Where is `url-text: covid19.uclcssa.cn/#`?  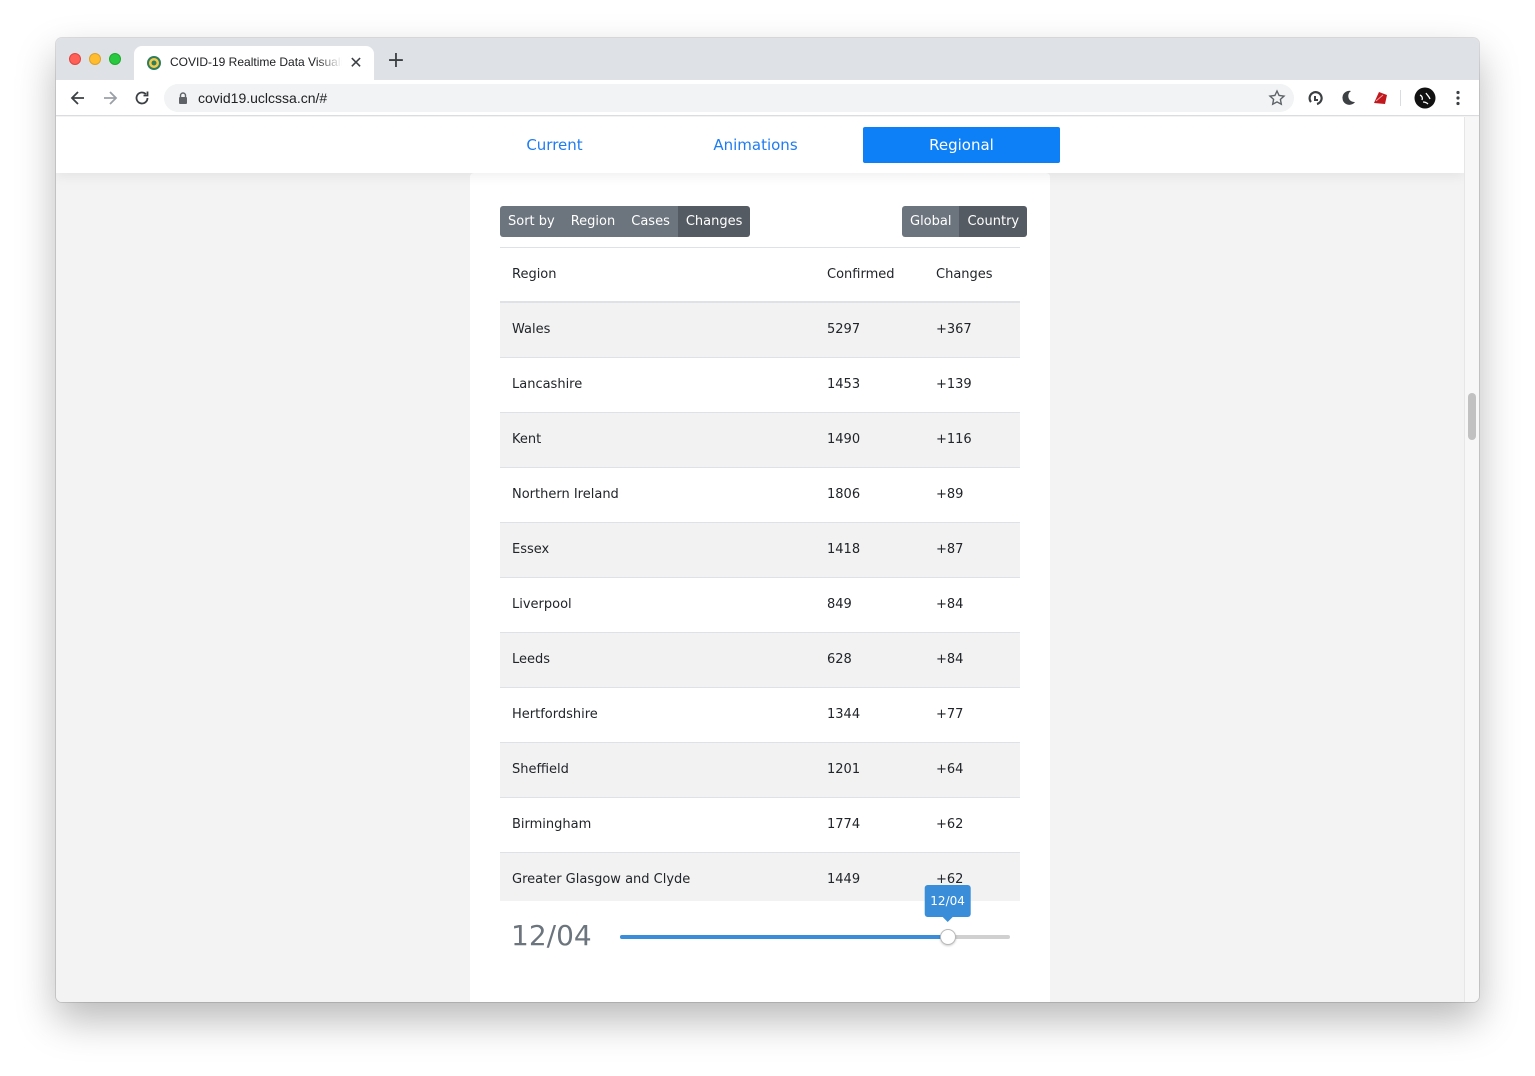
url-text: covid19.uclcssa.cn/# is located at coordinates (263, 98).